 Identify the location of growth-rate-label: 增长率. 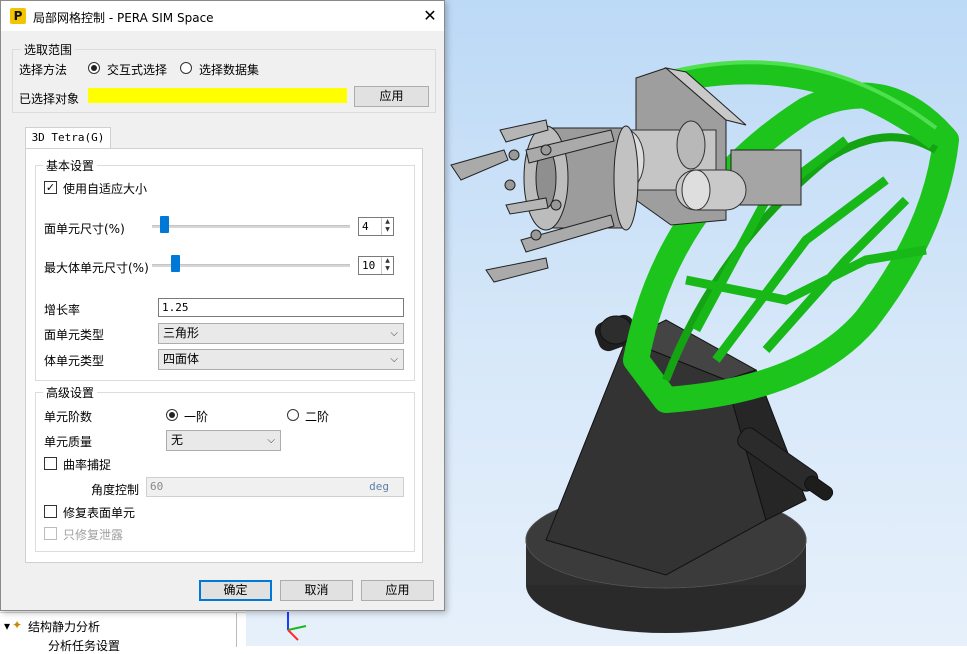
(62, 310).